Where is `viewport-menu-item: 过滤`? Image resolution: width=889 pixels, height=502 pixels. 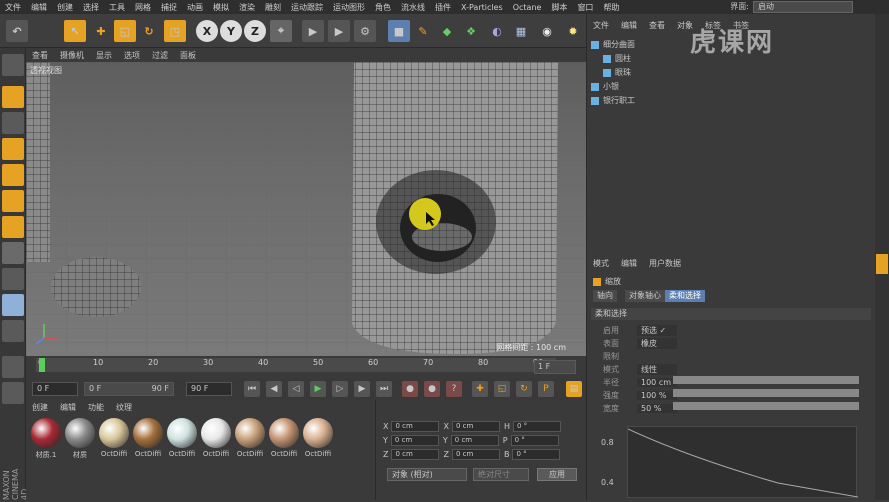
viewport-menu-item: 过滤 is located at coordinates (160, 55).